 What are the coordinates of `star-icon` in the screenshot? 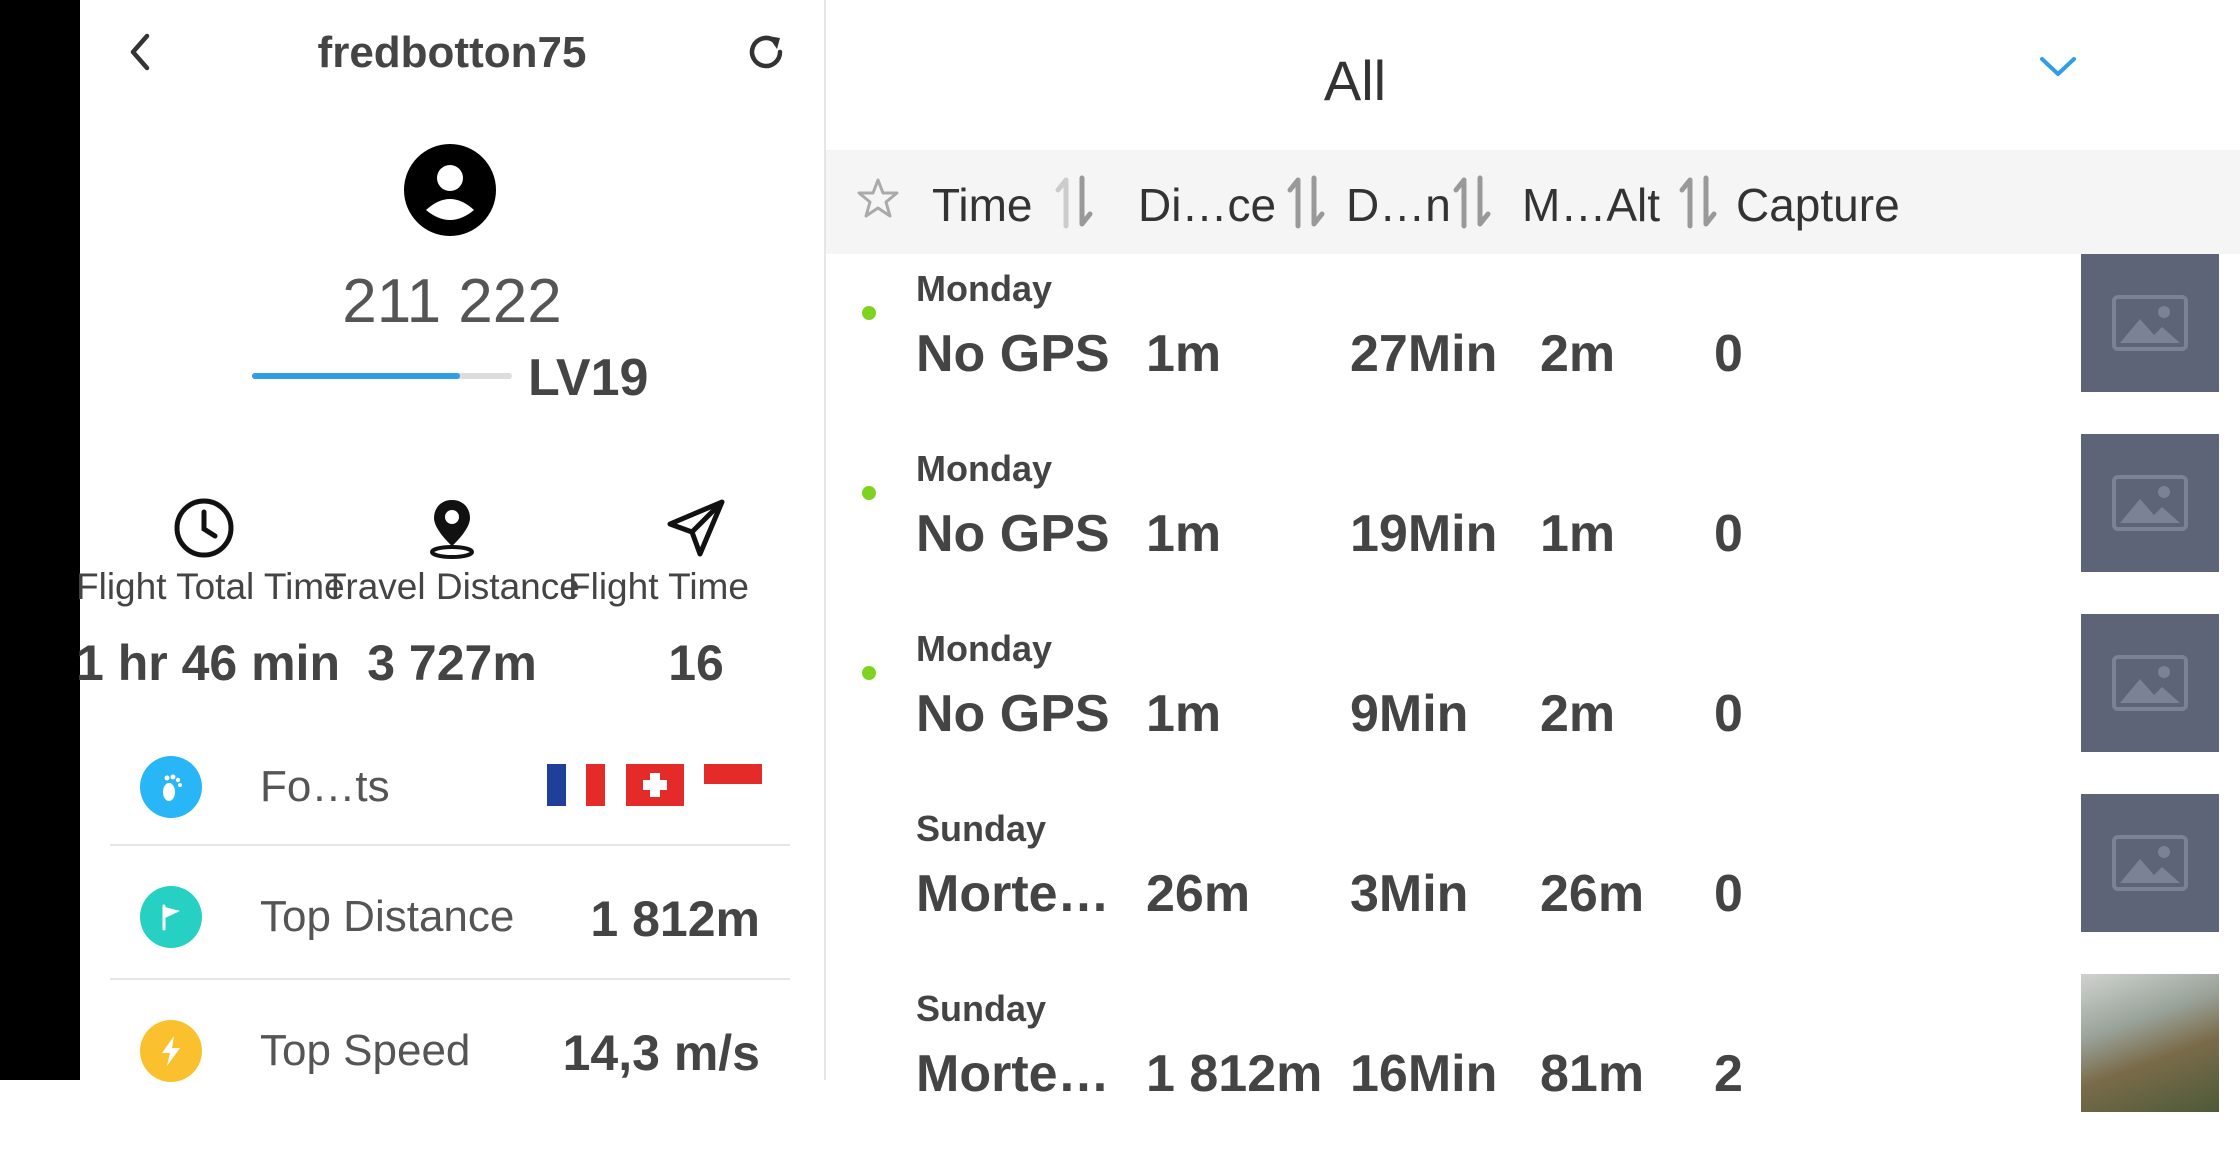 It's located at (878, 198).